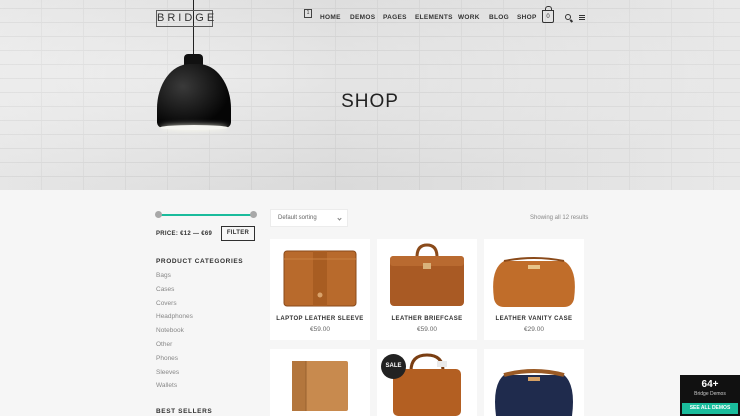 This screenshot has width=740, height=416. I want to click on price-range-label: PRICE: €12 — €69, so click(184, 234).